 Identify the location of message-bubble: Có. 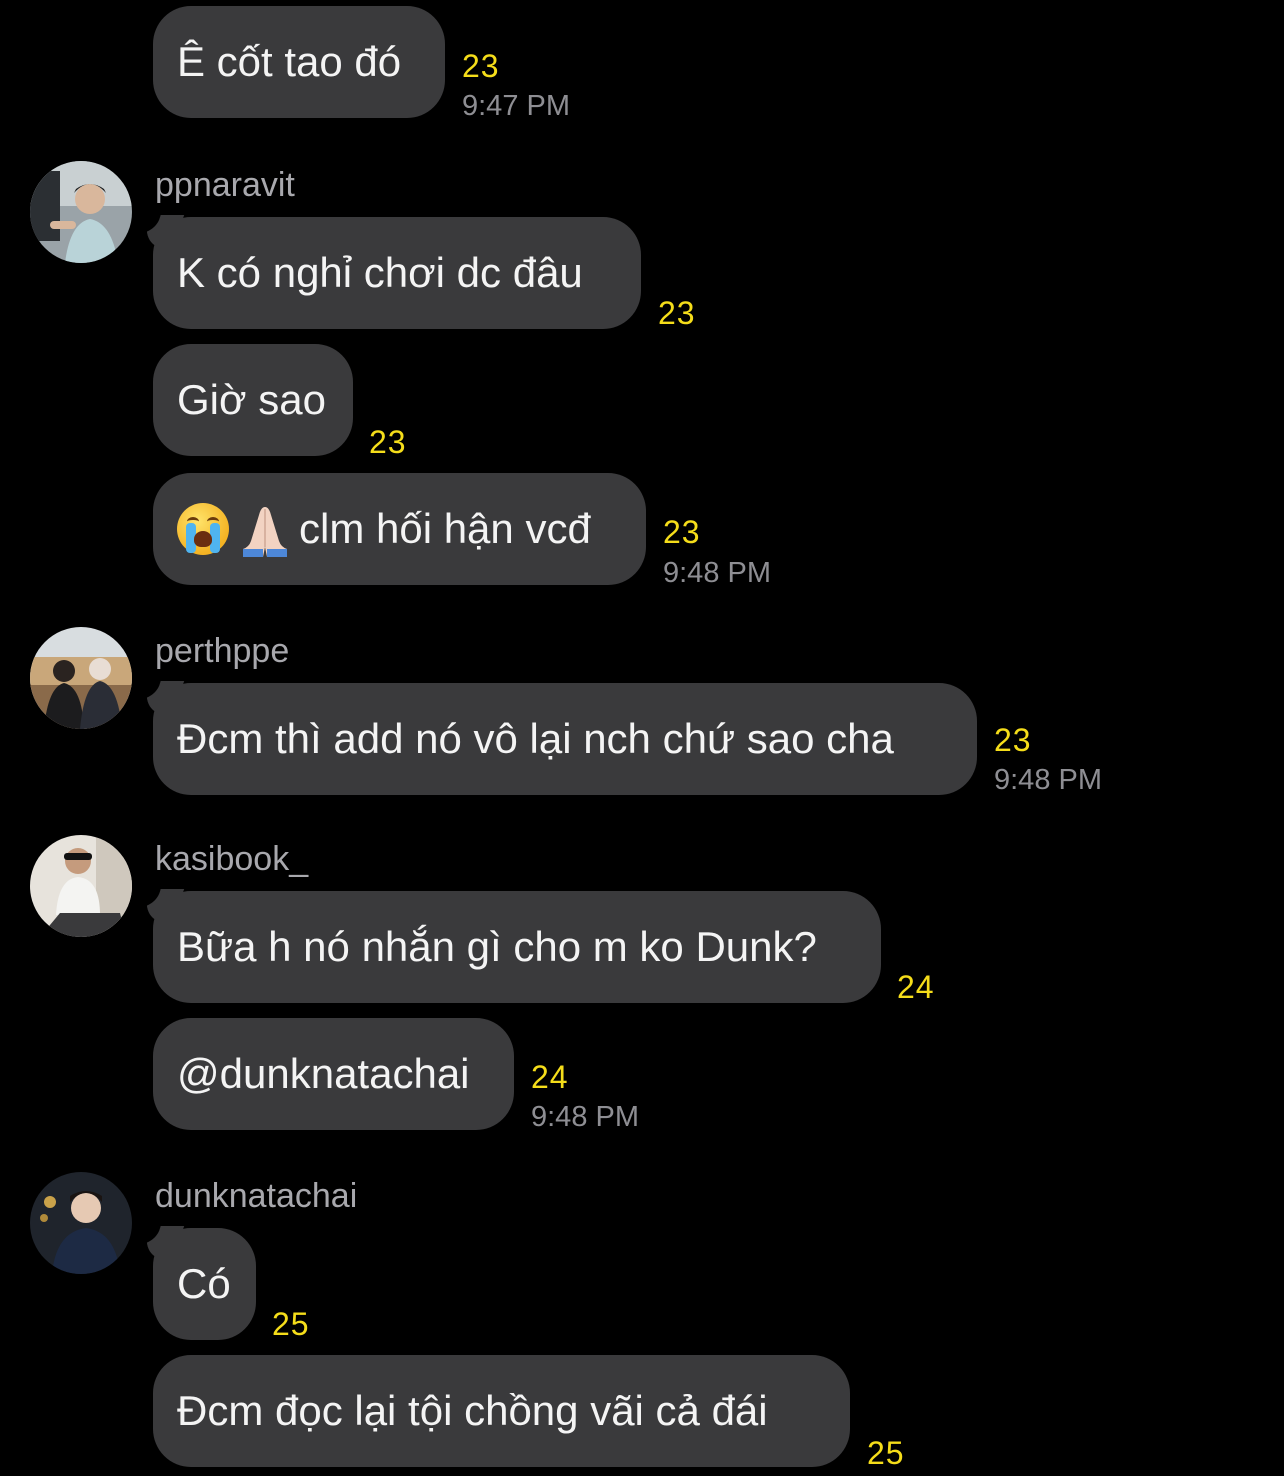
(195, 1277).